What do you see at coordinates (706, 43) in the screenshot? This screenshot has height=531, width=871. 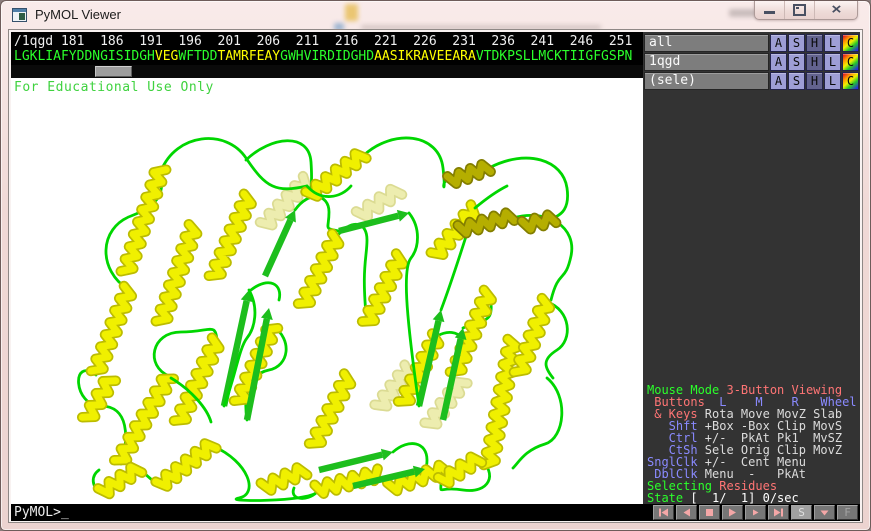 I see `object-label: all` at bounding box center [706, 43].